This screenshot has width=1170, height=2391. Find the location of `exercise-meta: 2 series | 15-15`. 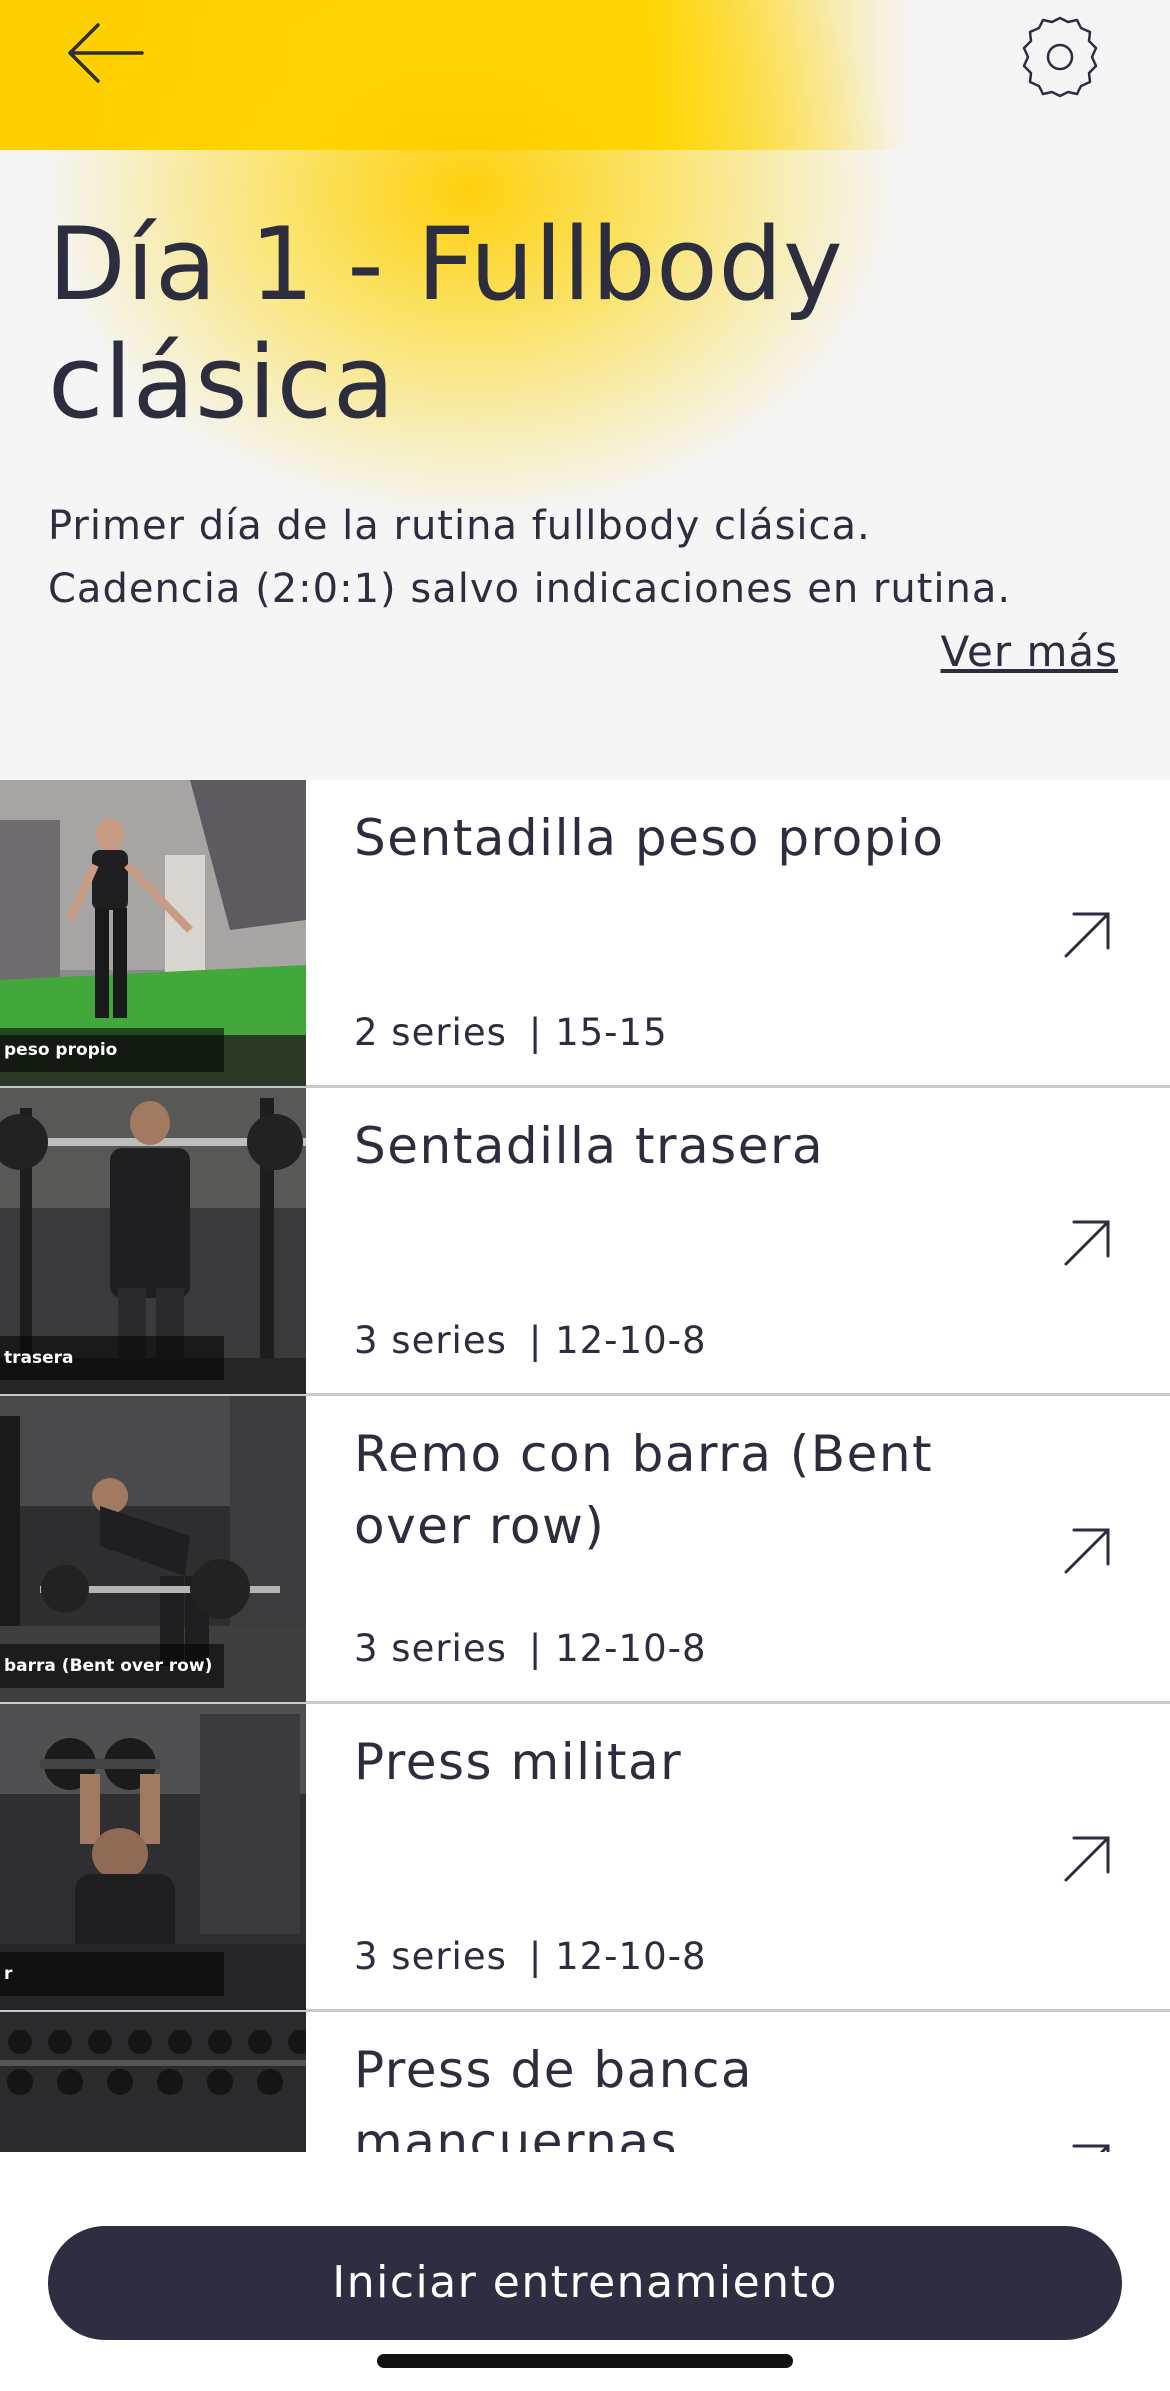

exercise-meta: 2 series | 15-15 is located at coordinates (511, 1033).